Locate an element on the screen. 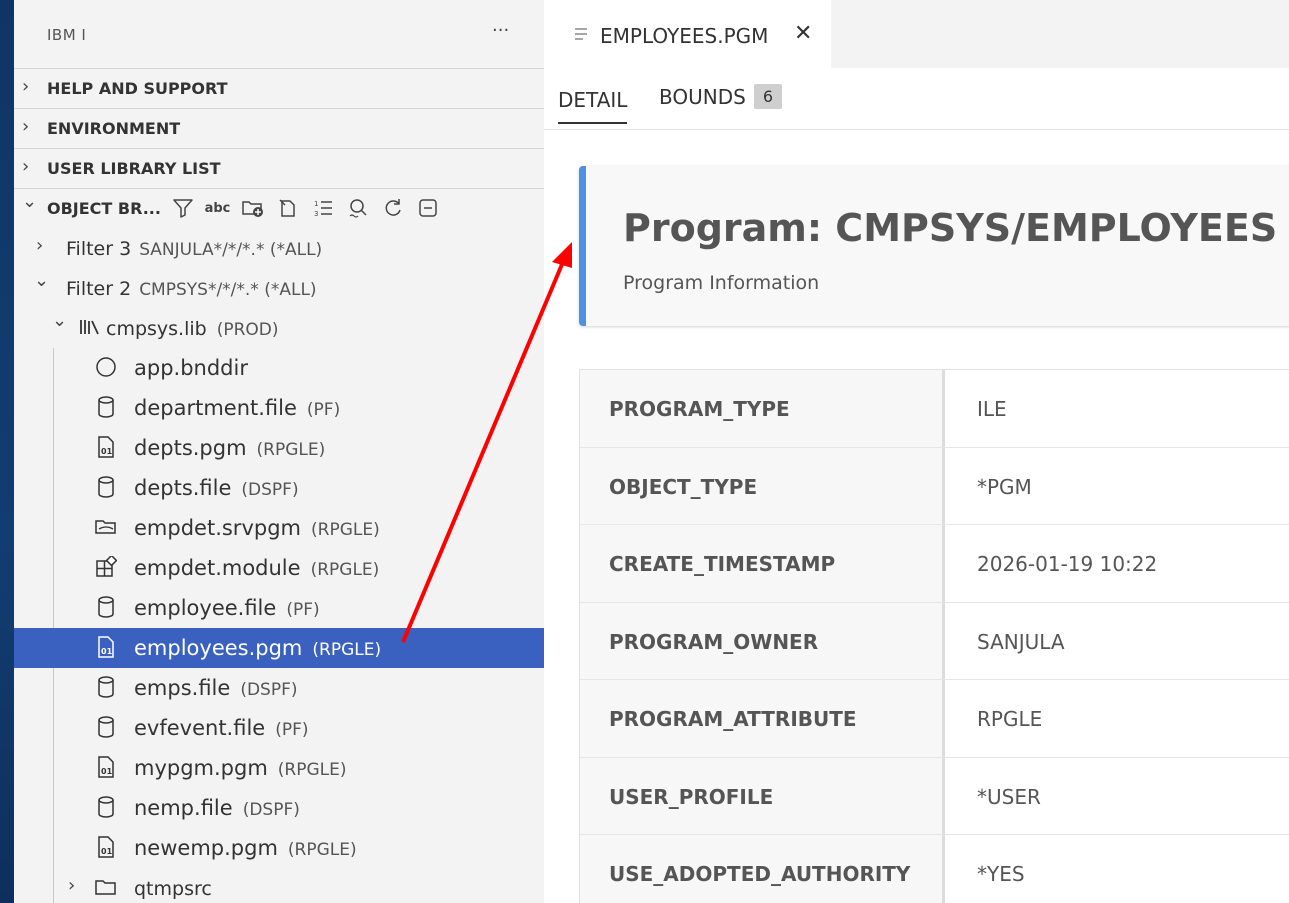 This screenshot has height=903, width=1289. filter-name: Filter 3 is located at coordinates (99, 249).